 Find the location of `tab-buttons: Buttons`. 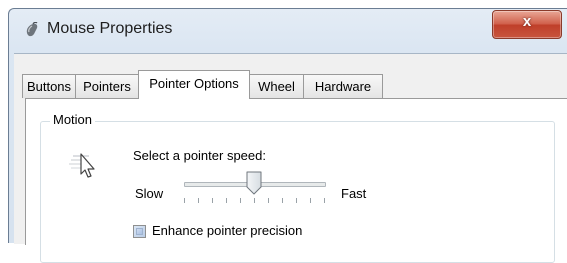

tab-buttons: Buttons is located at coordinates (49, 86).